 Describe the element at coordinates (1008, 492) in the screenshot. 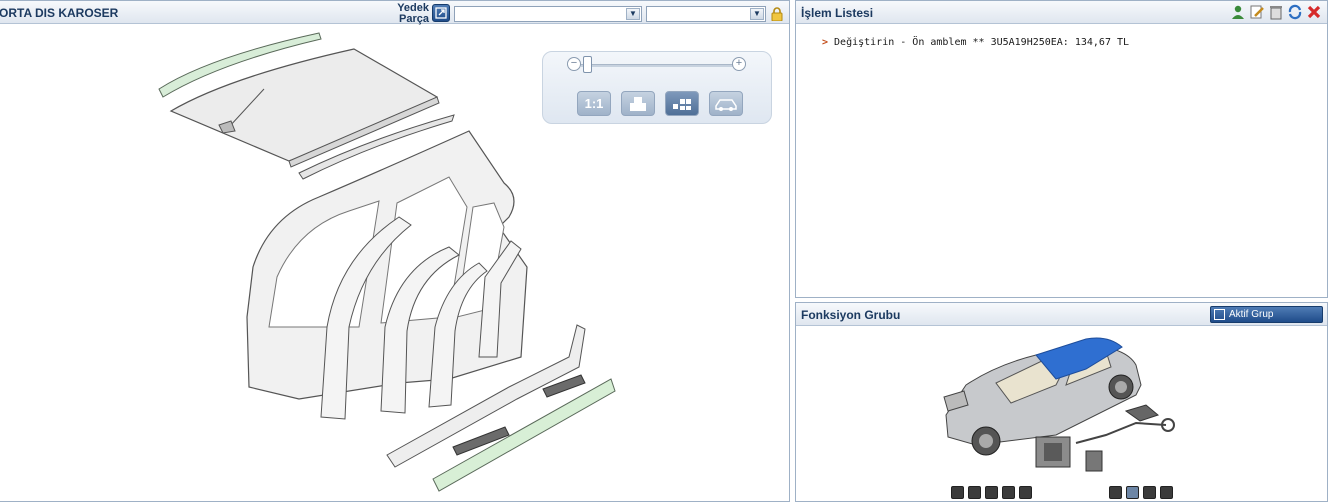

I see `engine-icon` at that location.